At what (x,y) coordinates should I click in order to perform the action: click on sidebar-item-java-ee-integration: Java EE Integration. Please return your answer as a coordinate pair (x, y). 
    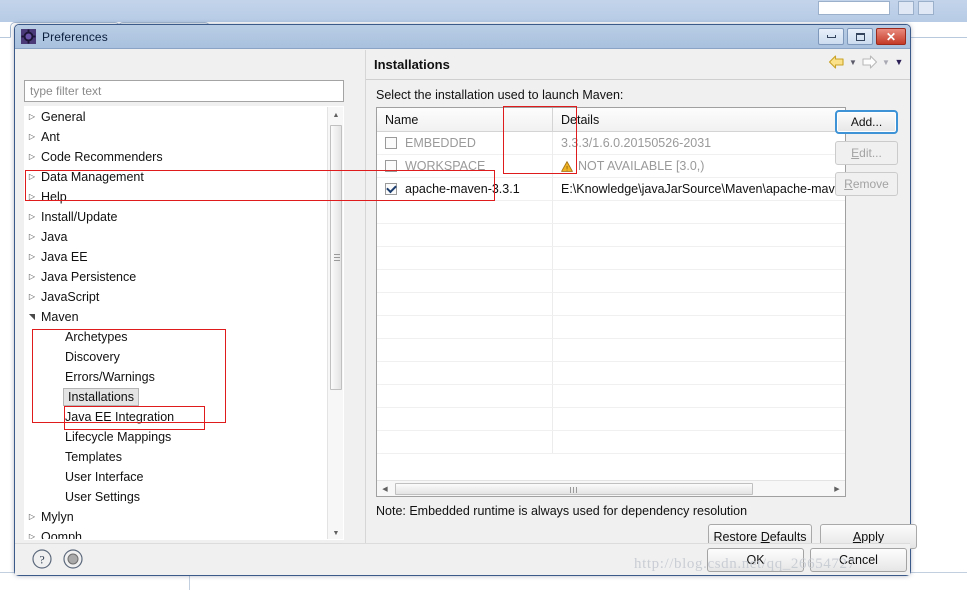
    Looking at the image, I should click on (176, 417).